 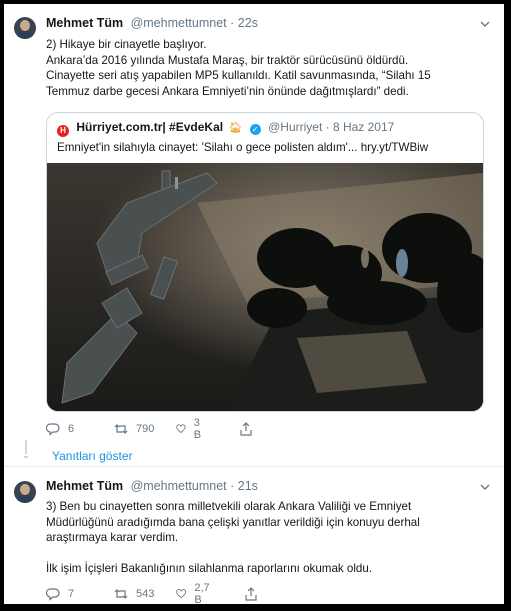 What do you see at coordinates (255, 129) in the screenshot?
I see `verified-icon: ✓` at bounding box center [255, 129].